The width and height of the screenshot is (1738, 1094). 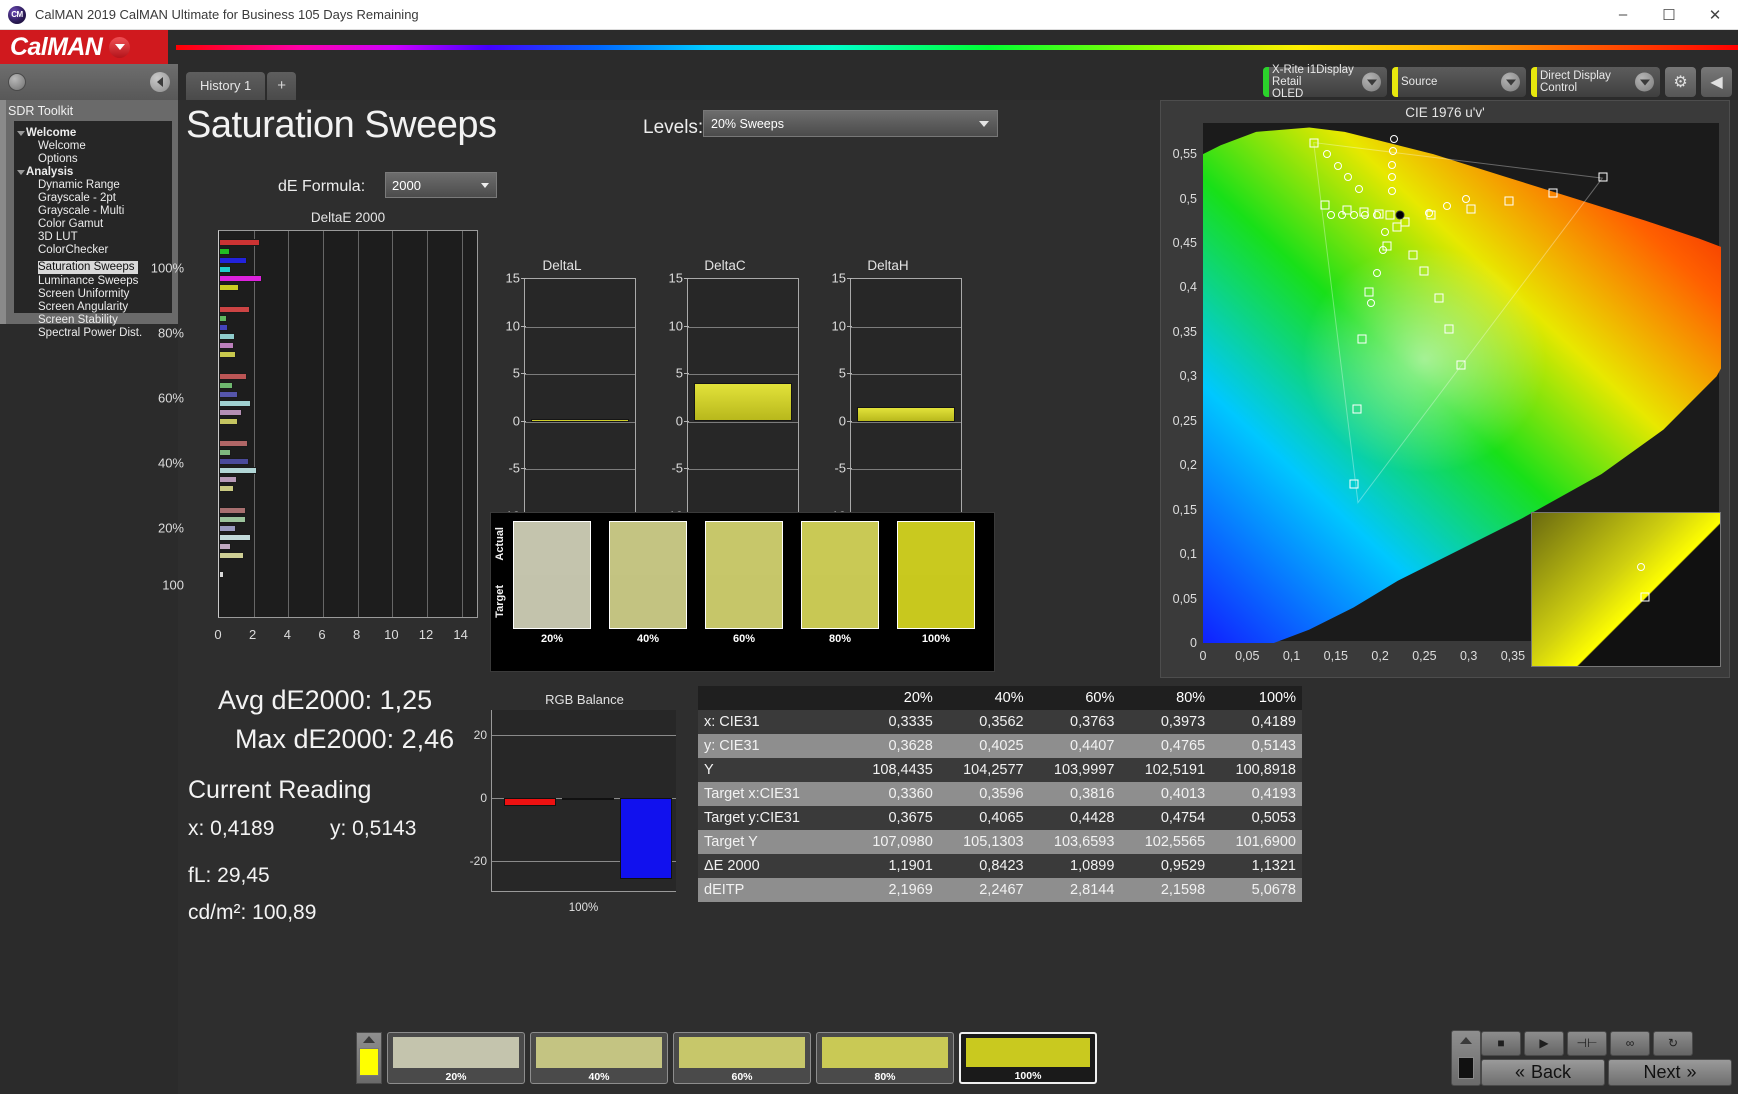 What do you see at coordinates (93, 224) in the screenshot?
I see `sidebar-item-color-gamut: Color Gamut` at bounding box center [93, 224].